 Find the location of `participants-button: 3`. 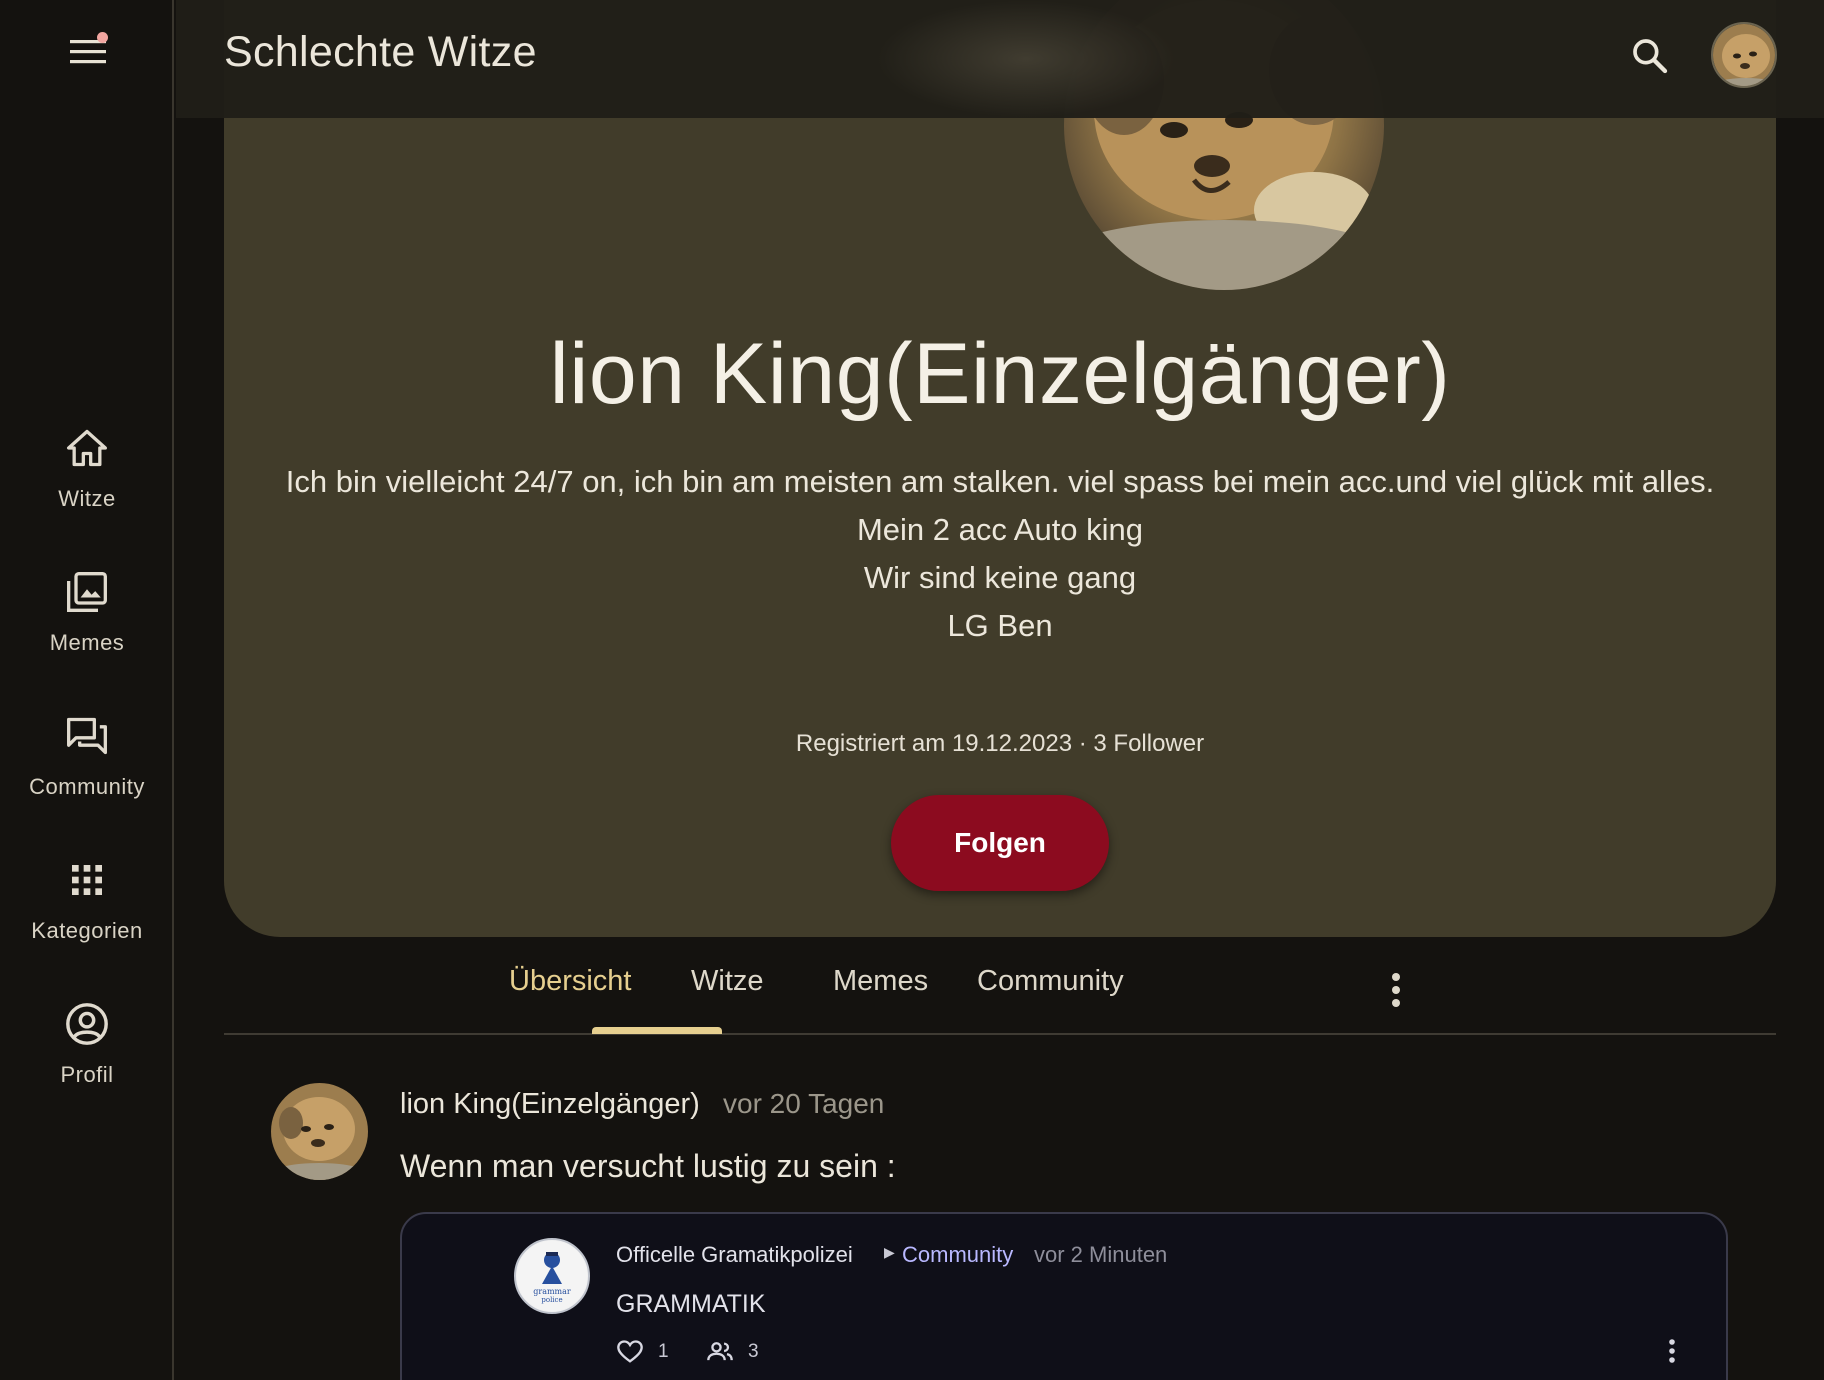

participants-button: 3 is located at coordinates (732, 1352).